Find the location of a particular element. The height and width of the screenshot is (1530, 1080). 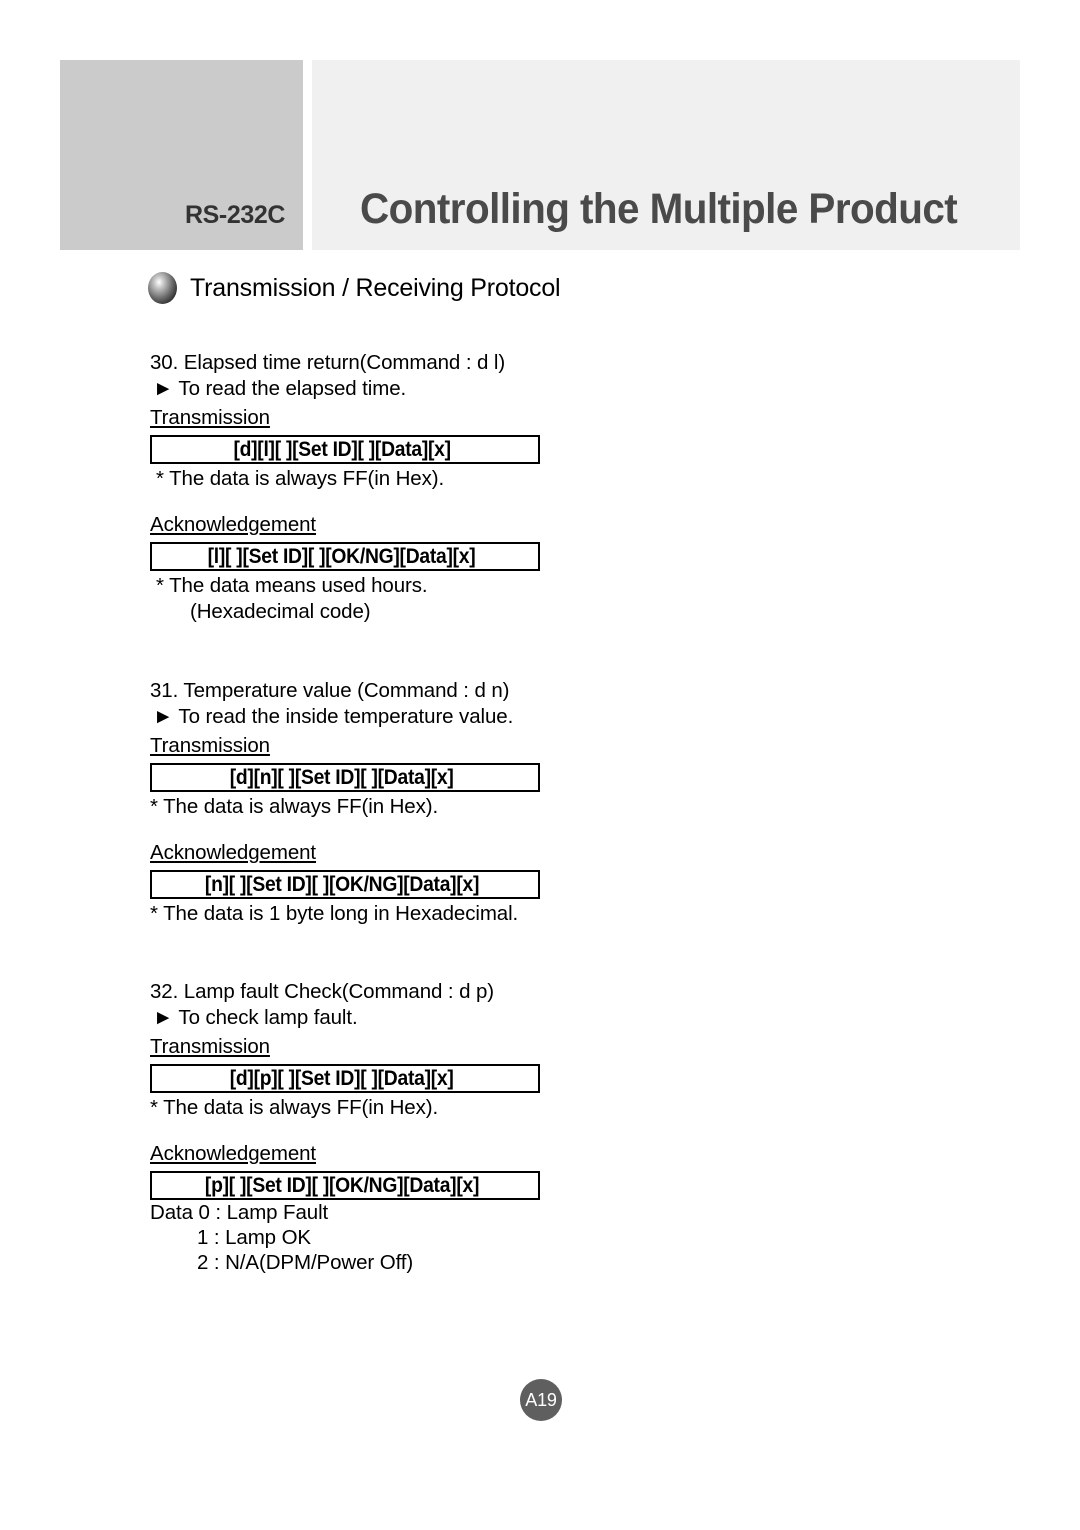

transmission-command-box: [d][l][ ][Set ID][ ][Data][x] is located at coordinates (345, 449).